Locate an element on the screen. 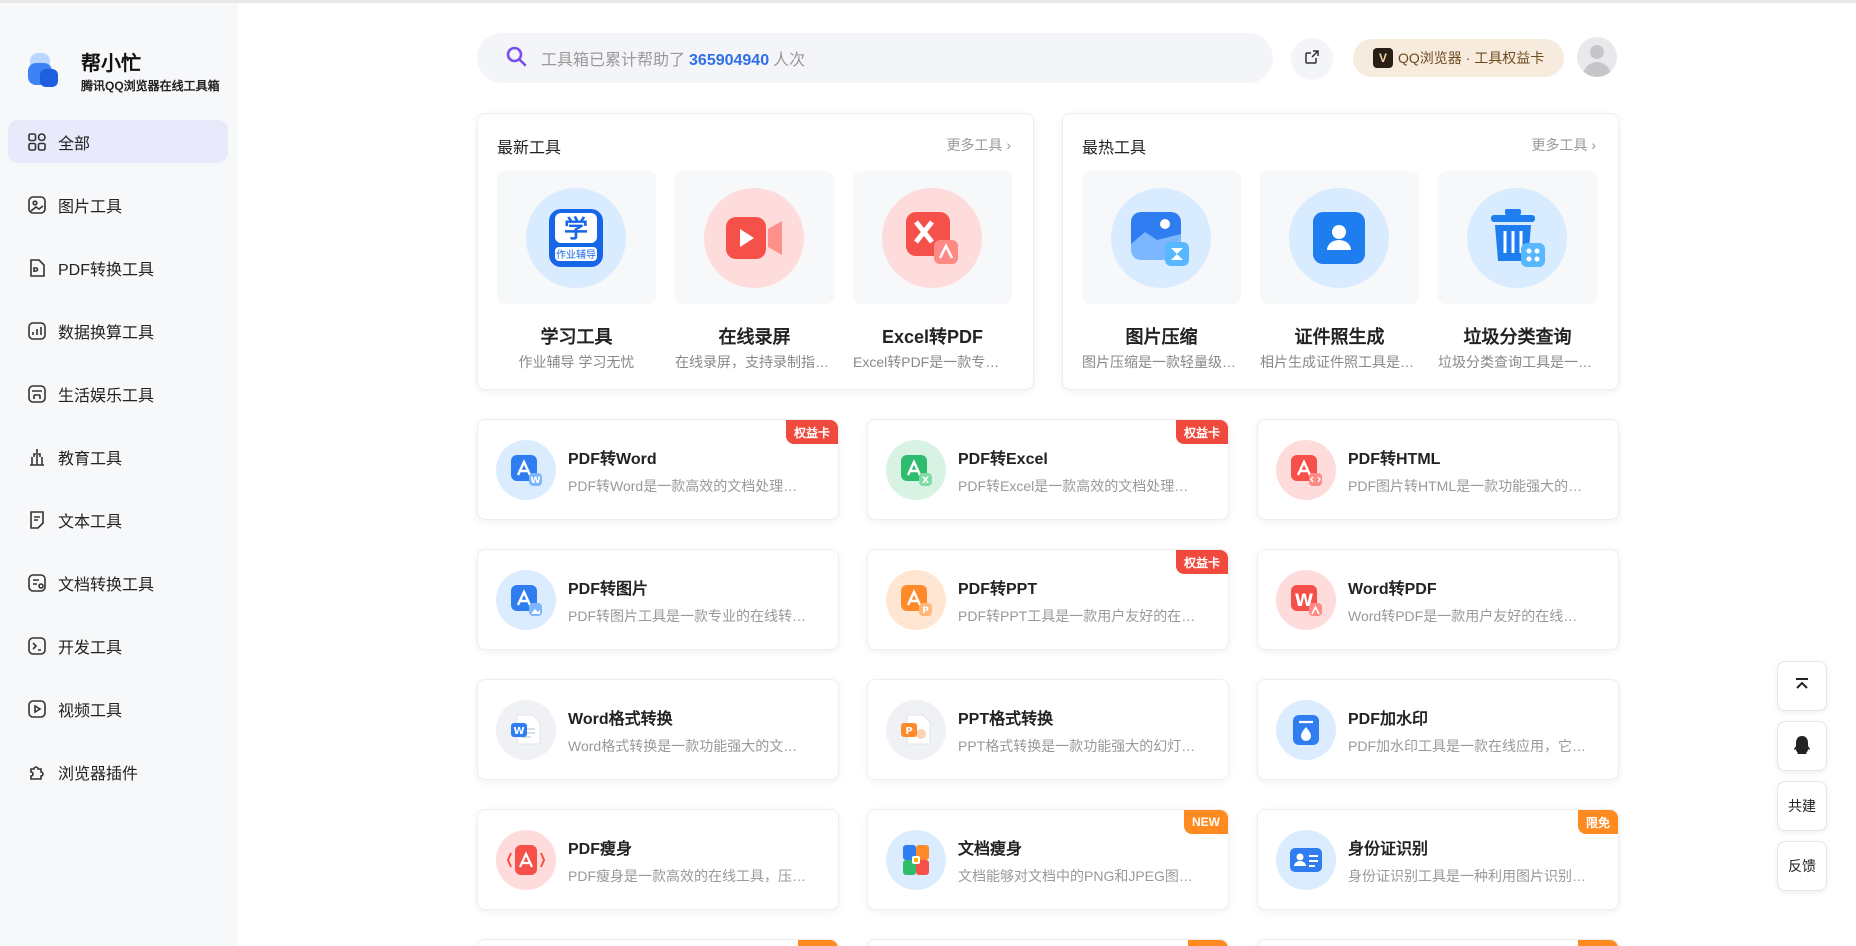 The width and height of the screenshot is (1856, 946). tool-card-pdf-compress: PDF瘦身 PDF瘦身是一款高效的在线工具，压缩文件 is located at coordinates (658, 859).